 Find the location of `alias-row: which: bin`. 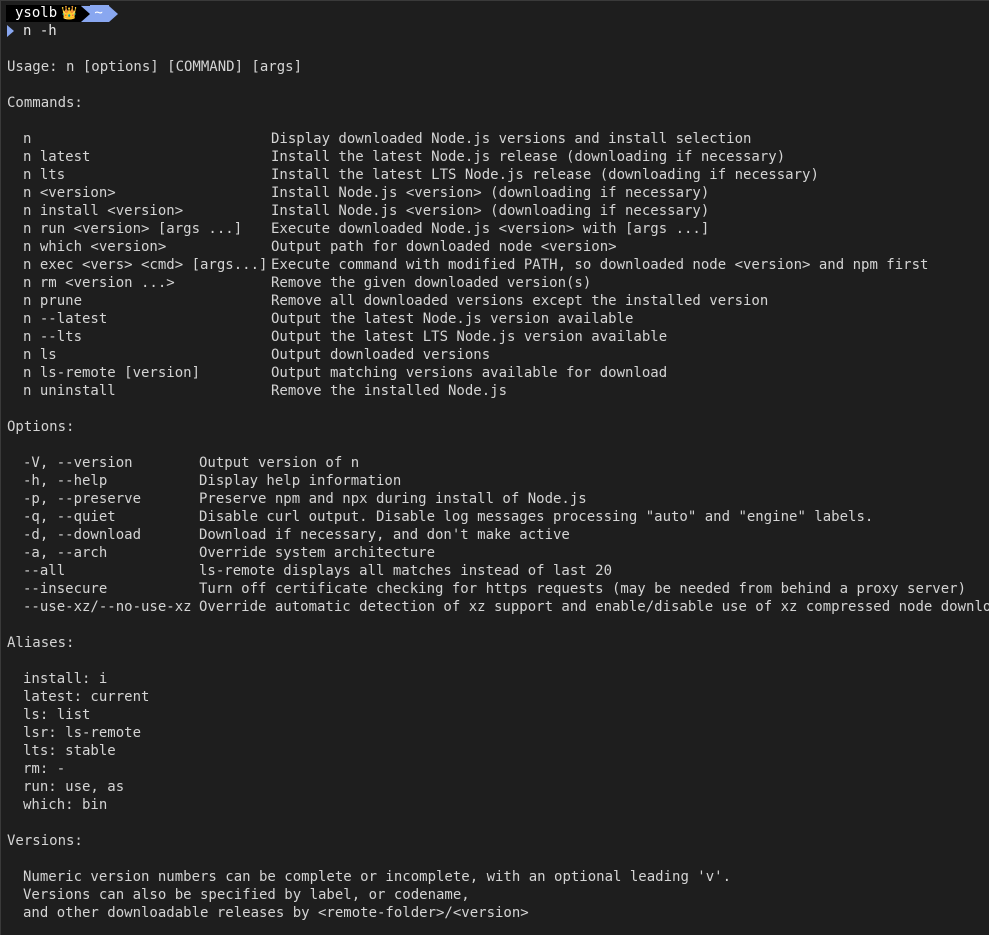

alias-row: which: bin is located at coordinates (65, 805).